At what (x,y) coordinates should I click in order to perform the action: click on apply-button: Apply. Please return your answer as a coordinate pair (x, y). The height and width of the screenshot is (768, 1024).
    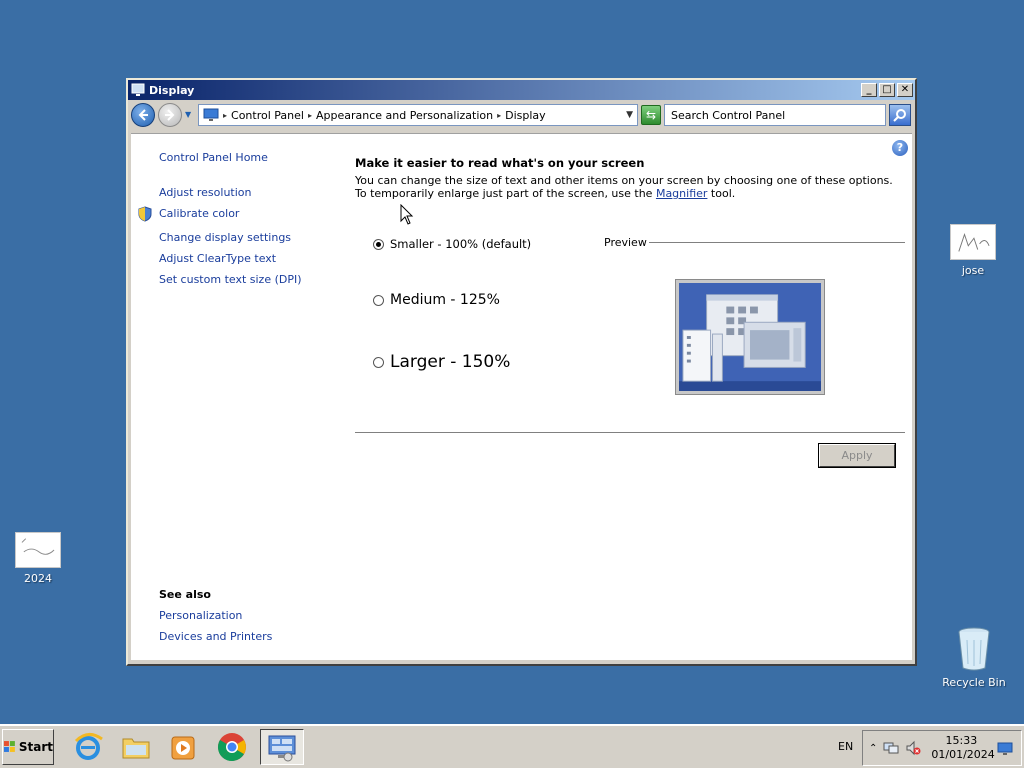
    Looking at the image, I should click on (857, 455).